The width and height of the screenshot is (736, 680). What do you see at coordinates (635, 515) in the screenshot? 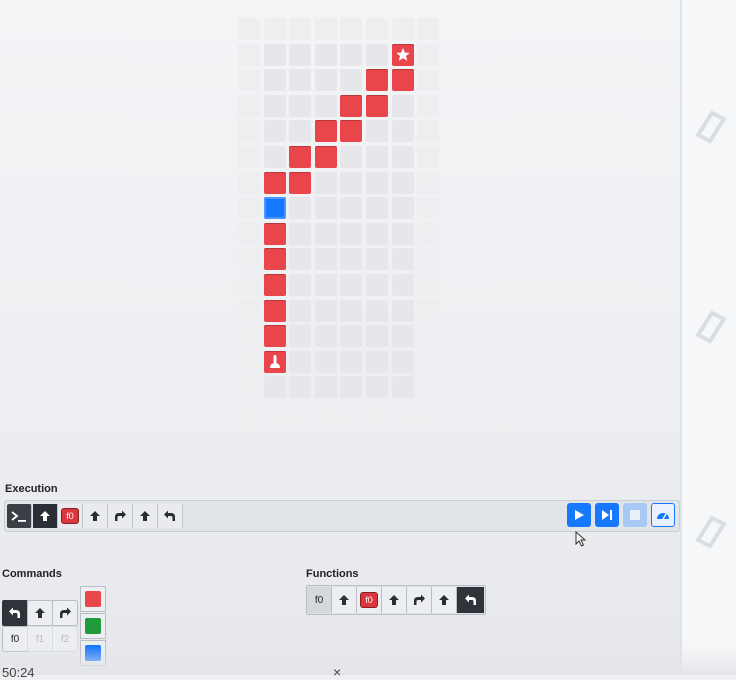
I see `stop-button` at bounding box center [635, 515].